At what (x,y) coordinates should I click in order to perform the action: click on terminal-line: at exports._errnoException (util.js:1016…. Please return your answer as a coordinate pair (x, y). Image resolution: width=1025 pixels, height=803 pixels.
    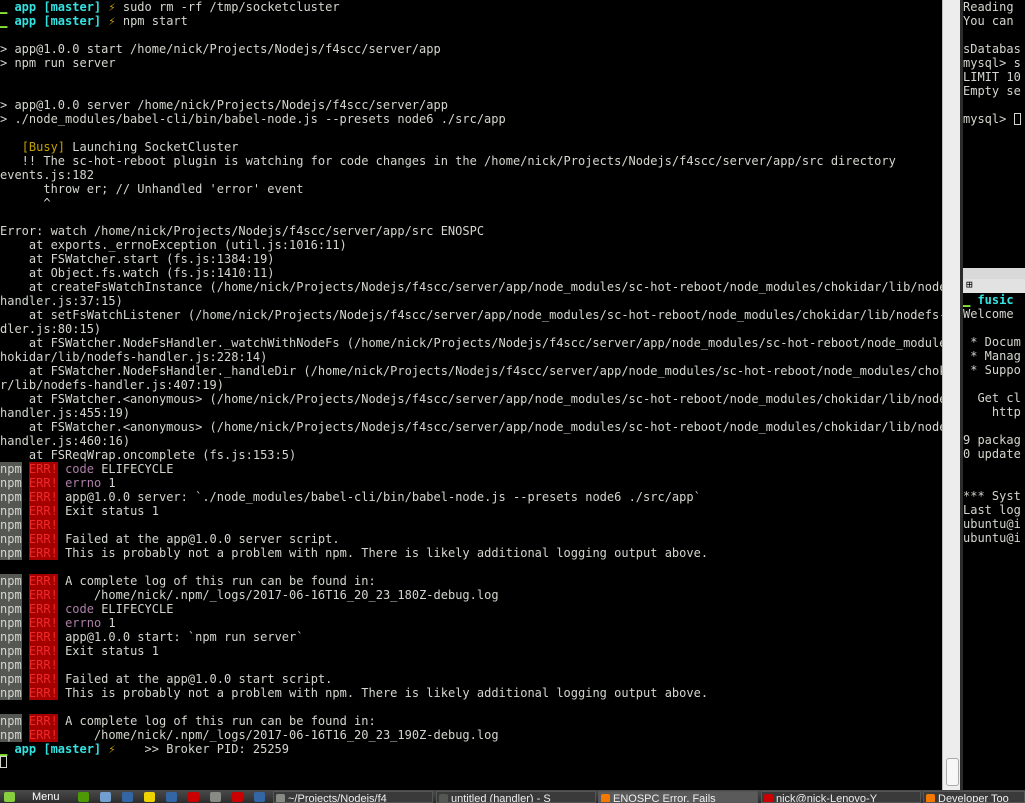
    Looking at the image, I should click on (471, 245).